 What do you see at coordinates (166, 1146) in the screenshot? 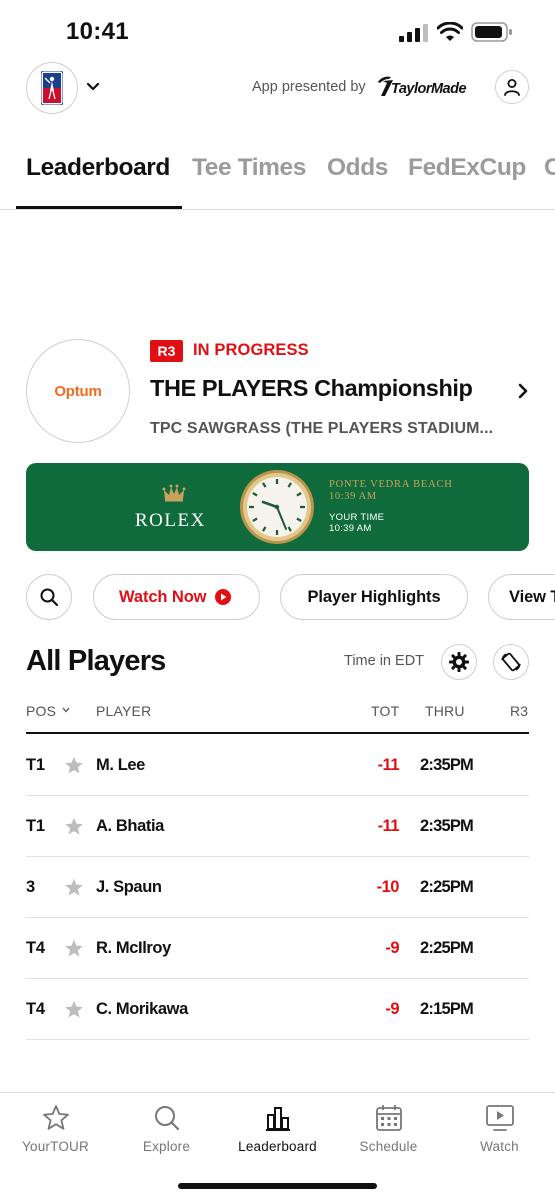
I see `nav-label: Explore` at bounding box center [166, 1146].